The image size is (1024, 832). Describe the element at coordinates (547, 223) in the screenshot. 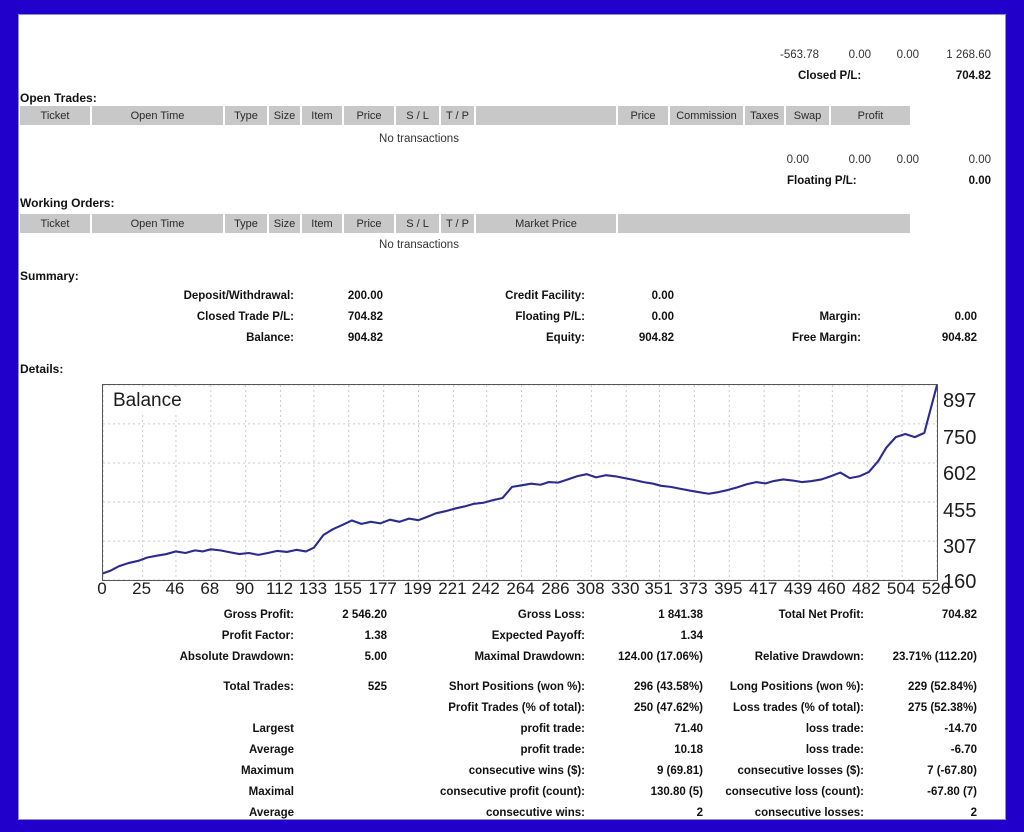

I see `wo-col-market-price: Market Price` at that location.